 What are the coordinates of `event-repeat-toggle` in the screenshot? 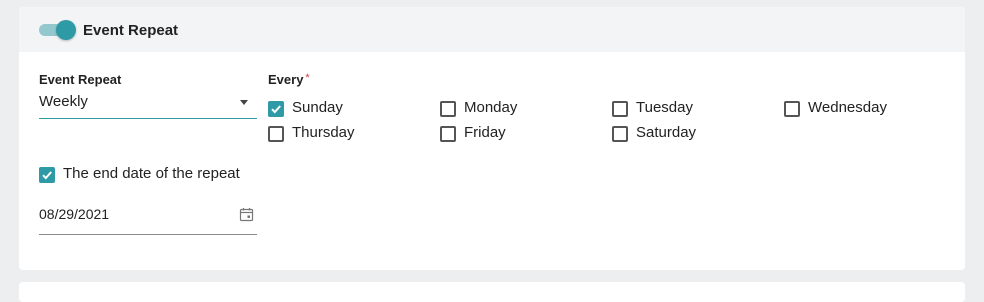 It's located at (57, 30).